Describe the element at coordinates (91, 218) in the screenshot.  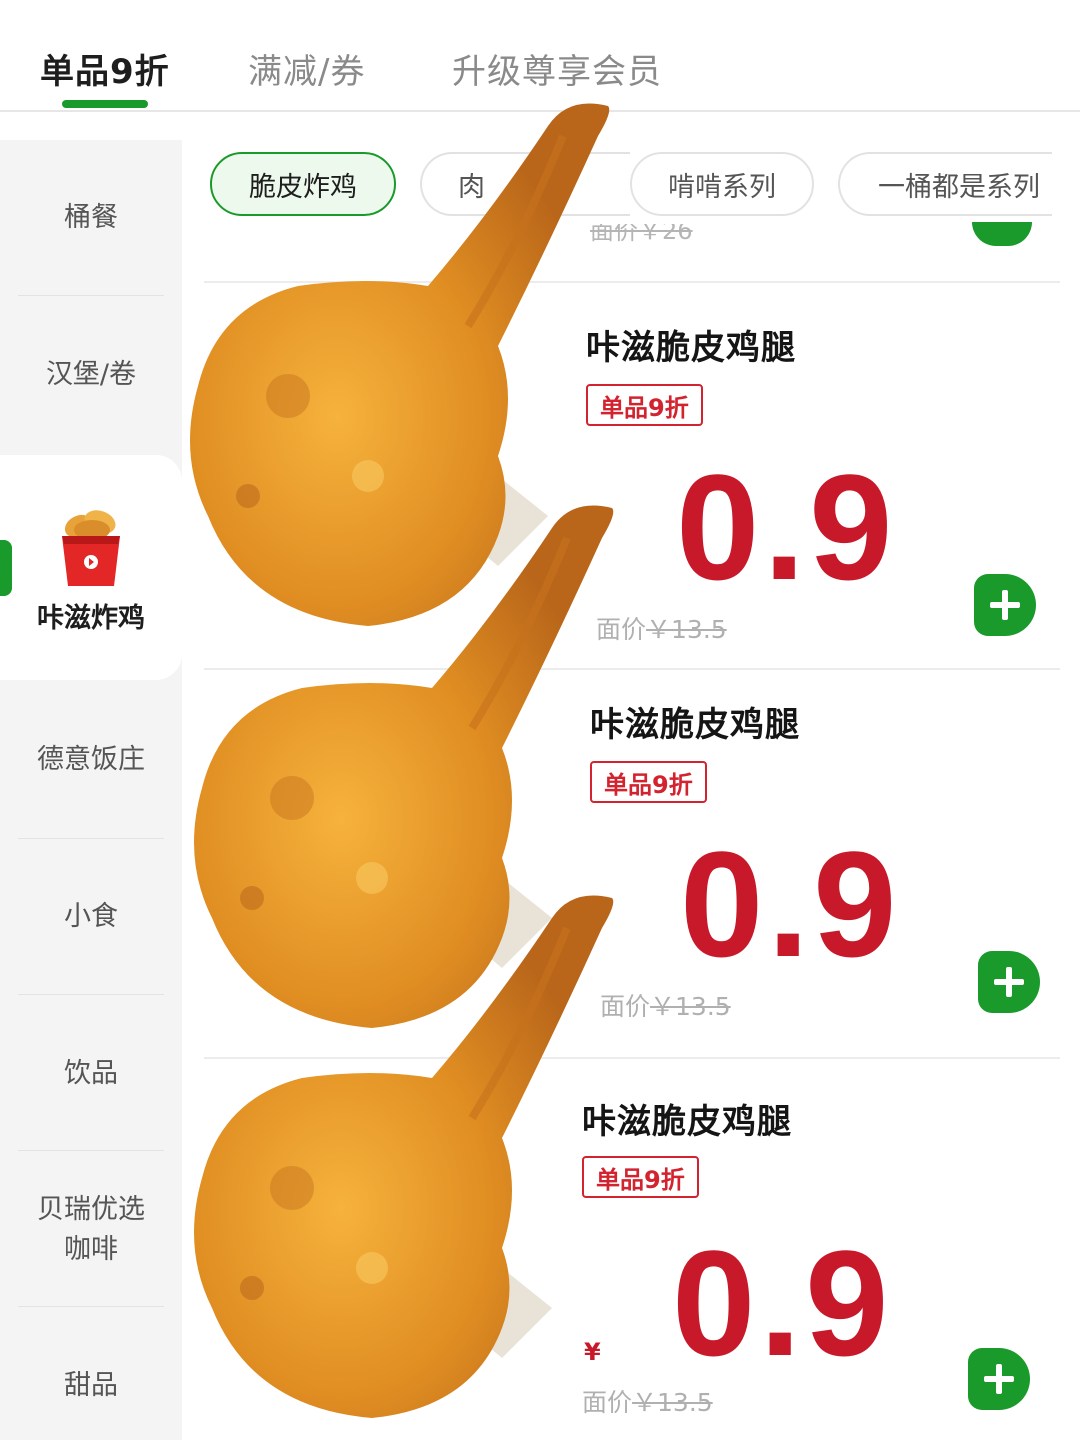
I see `sidebar-item-bucket-meal: 桶餐` at that location.